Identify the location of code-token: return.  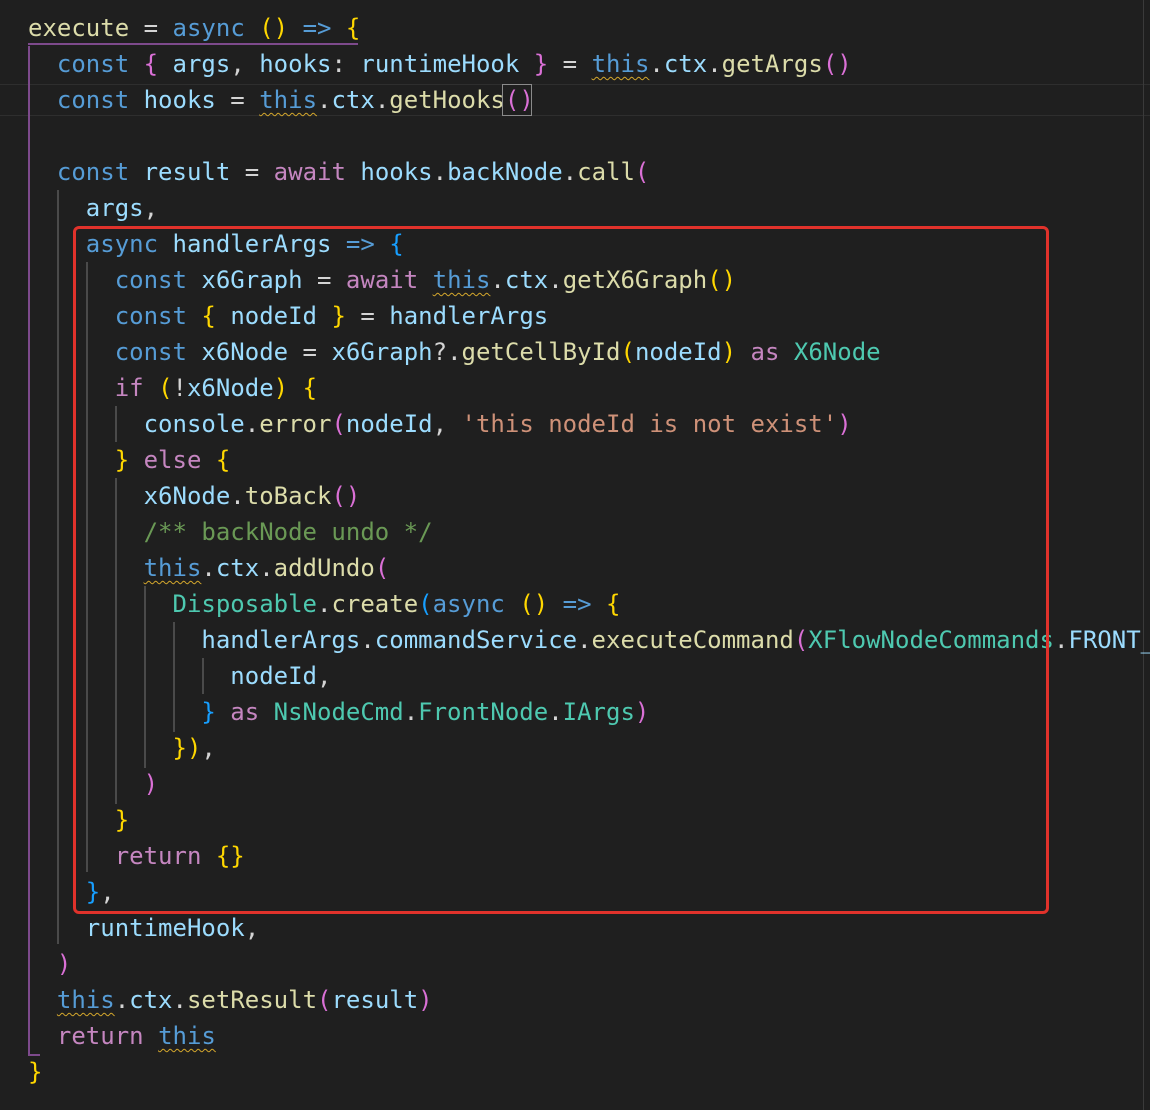
(100, 1036).